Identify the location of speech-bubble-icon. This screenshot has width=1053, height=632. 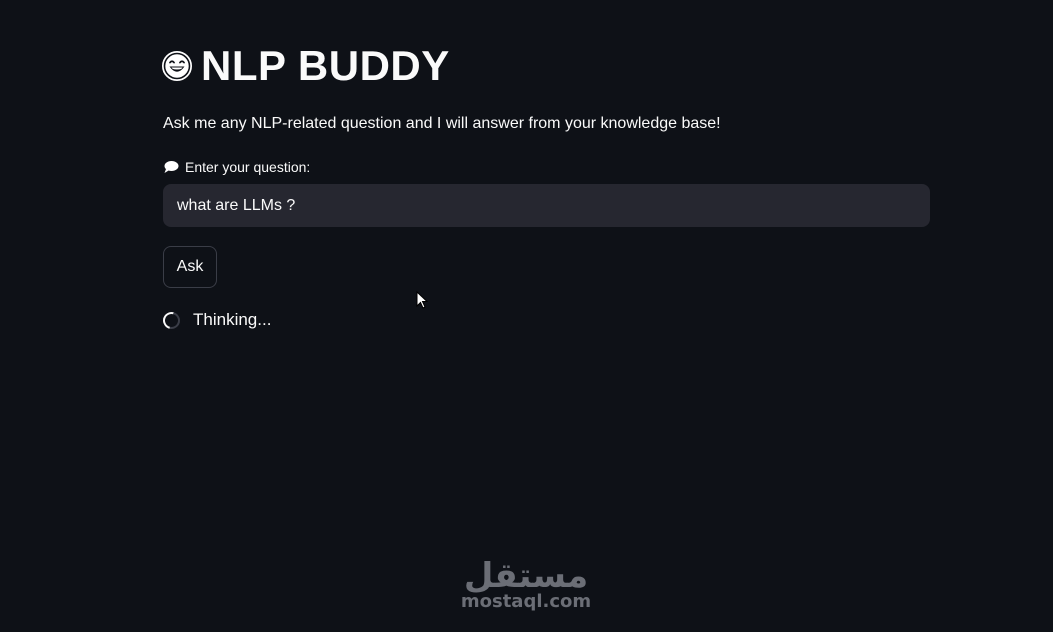
(171, 167).